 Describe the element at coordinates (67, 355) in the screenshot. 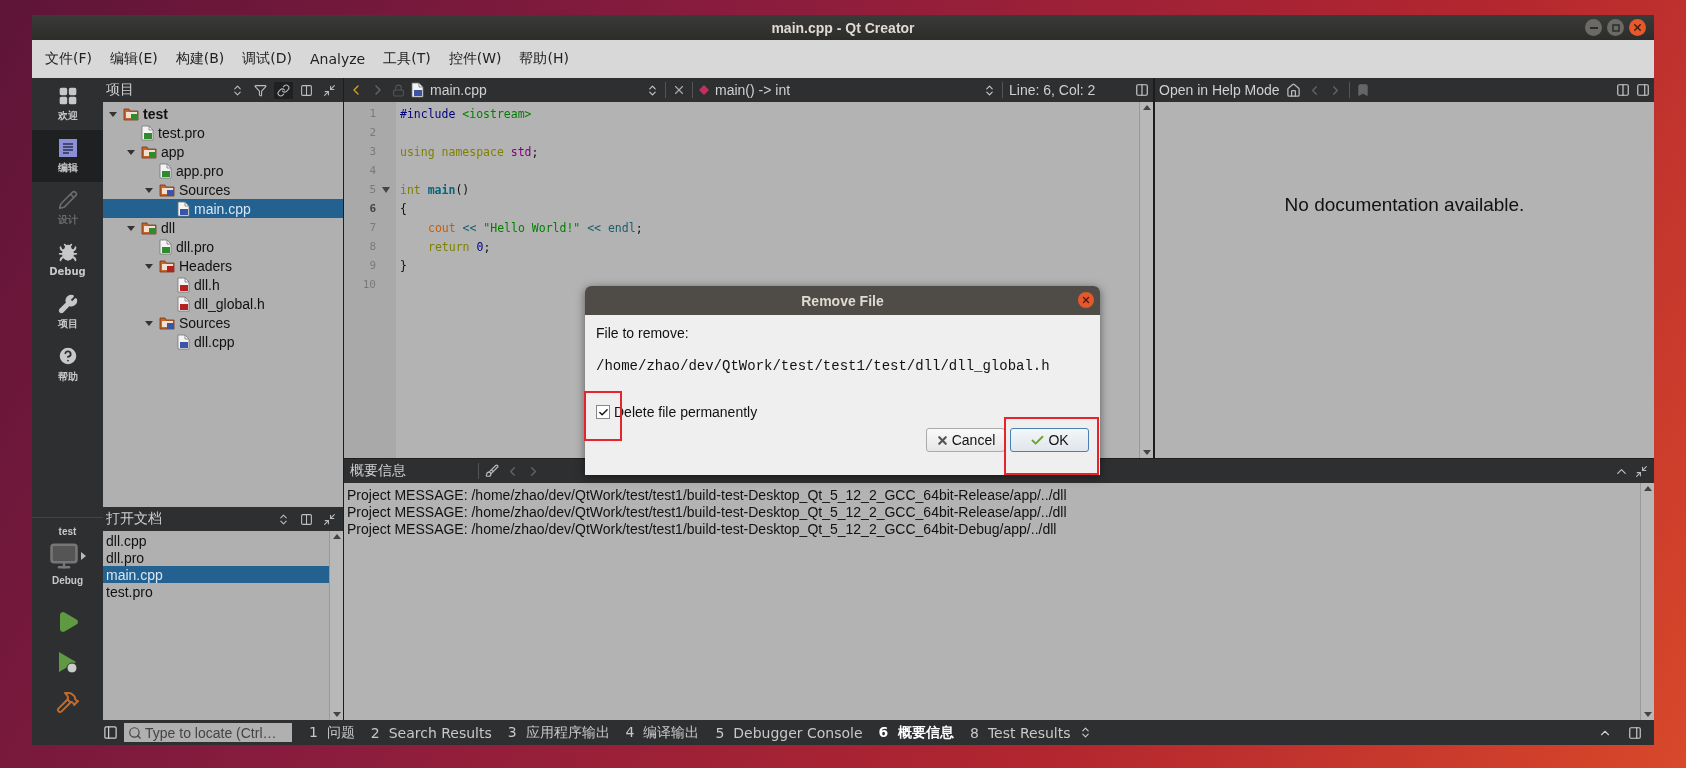

I see `help-icon` at that location.